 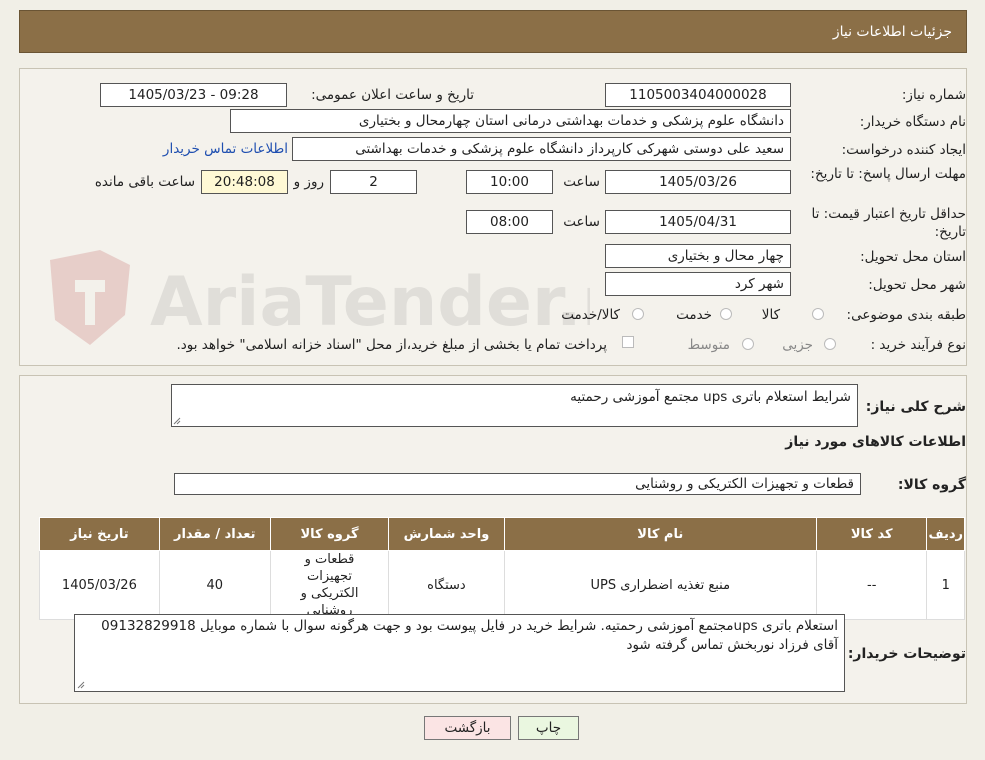 I want to click on goods-group-label: گروه کالا:, so click(x=931, y=485).